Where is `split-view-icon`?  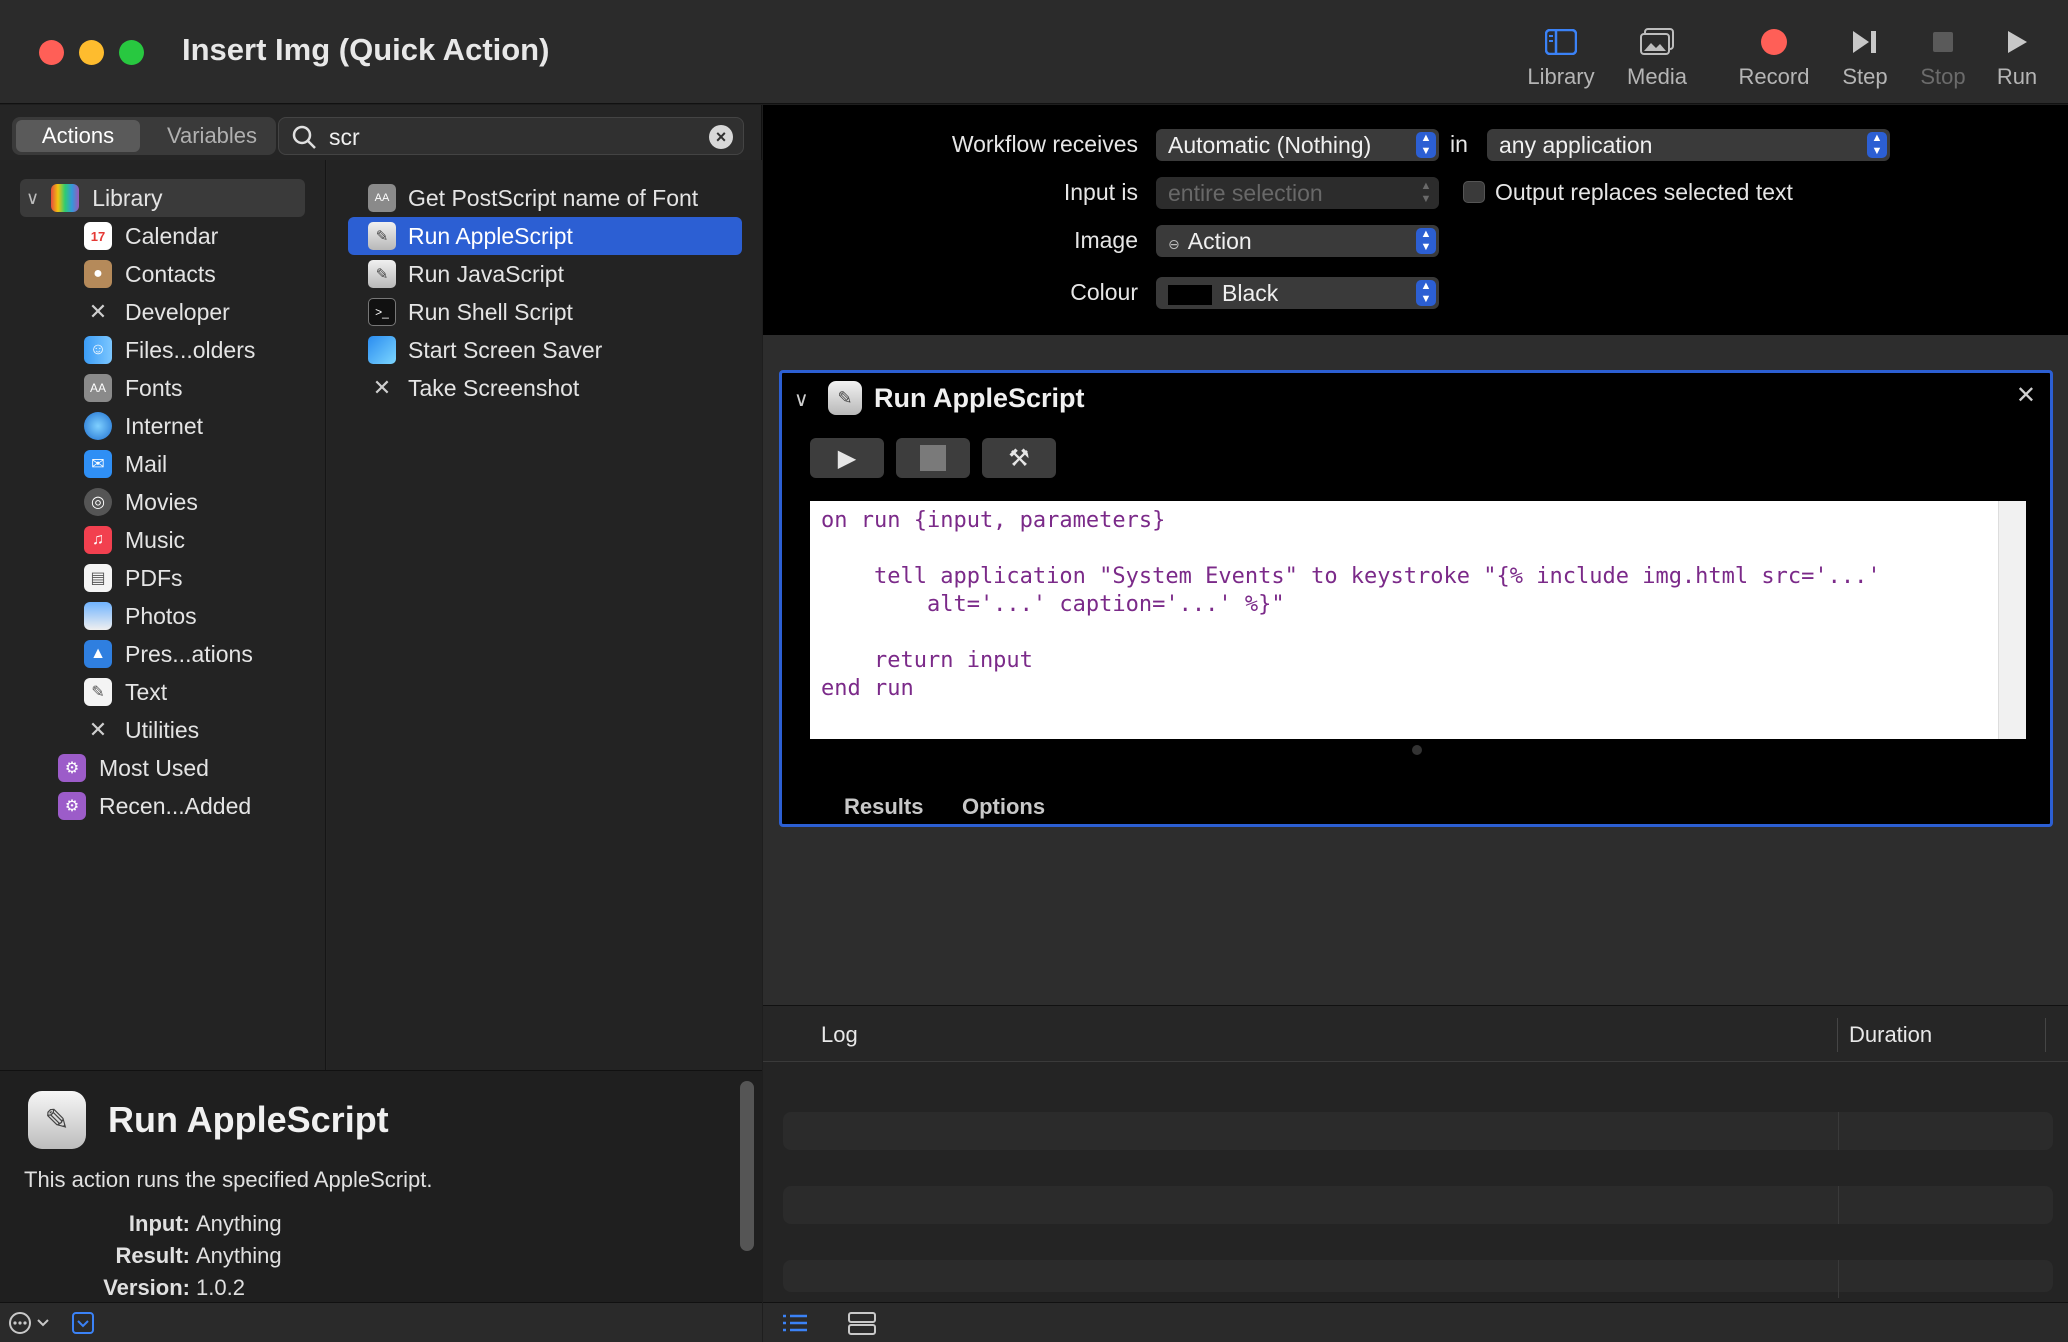
split-view-icon is located at coordinates (862, 1325).